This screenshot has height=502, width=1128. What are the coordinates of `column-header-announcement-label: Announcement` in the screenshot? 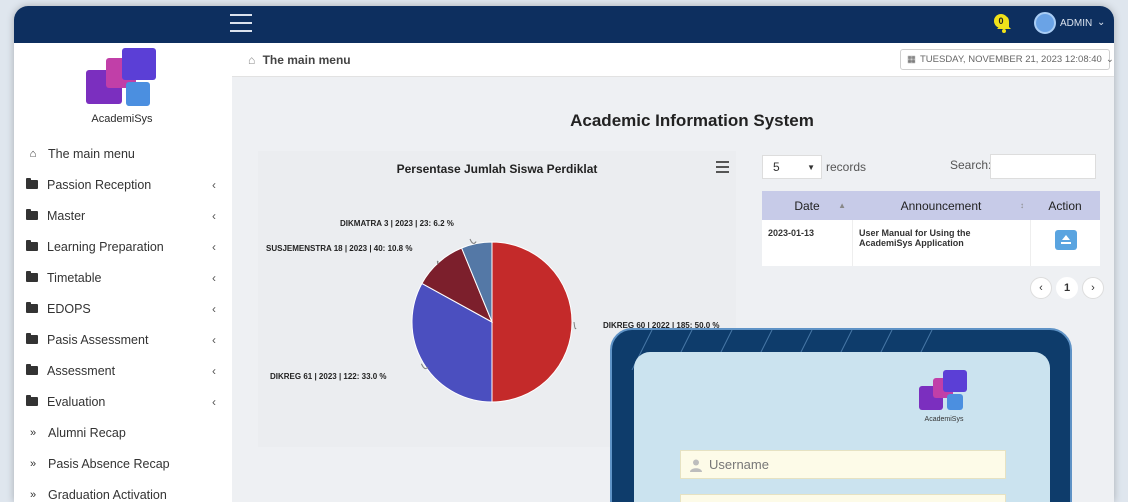 It's located at (941, 205).